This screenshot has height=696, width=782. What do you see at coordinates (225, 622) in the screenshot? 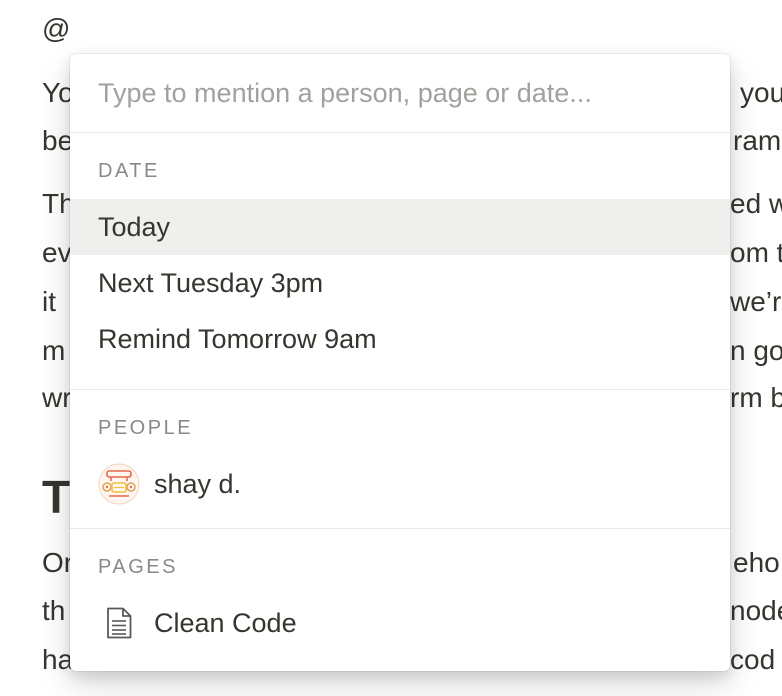
I see `page-title: Clean Code` at bounding box center [225, 622].